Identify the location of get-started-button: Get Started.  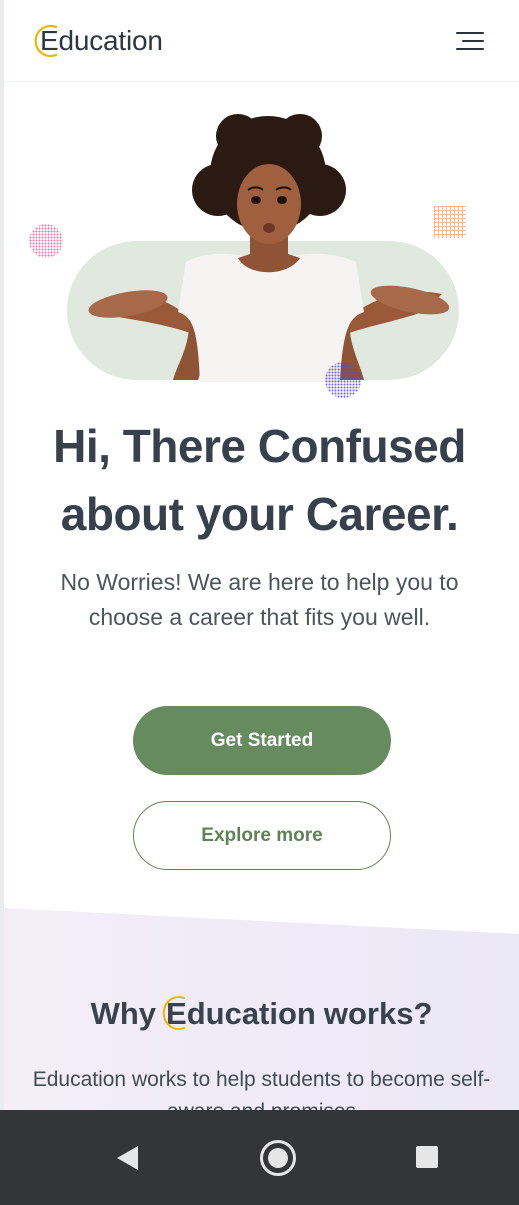
(262, 740).